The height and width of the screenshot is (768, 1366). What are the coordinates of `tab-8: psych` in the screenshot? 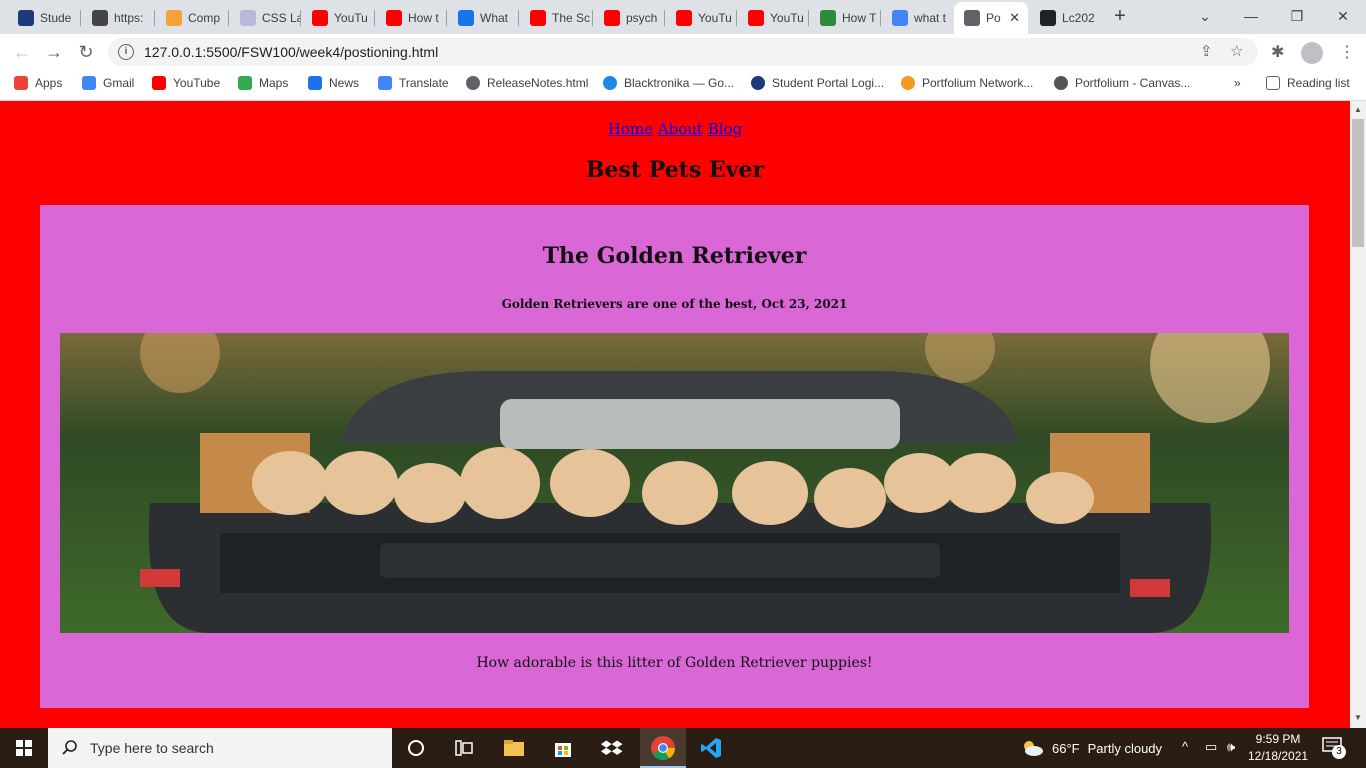 It's located at (629, 18).